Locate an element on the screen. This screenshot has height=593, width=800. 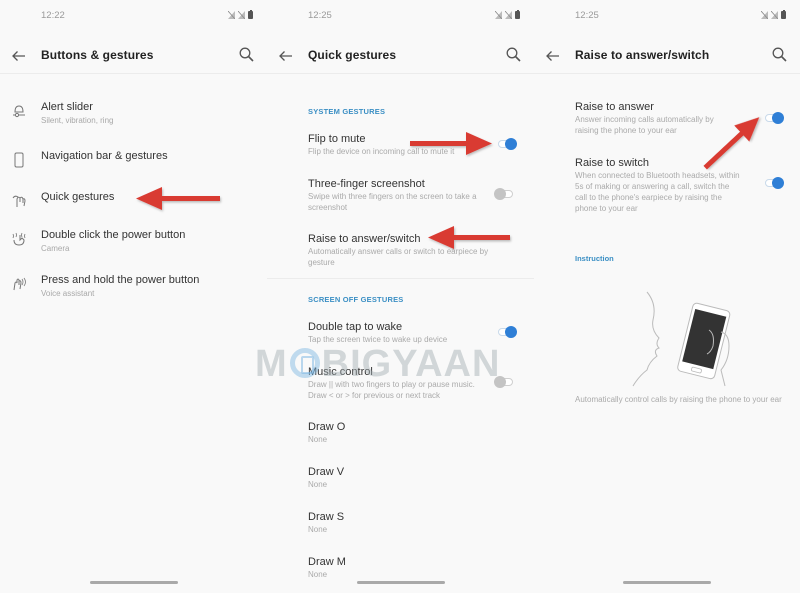
menu-item-label: Press and hold the power button is located at coordinates (120, 280).